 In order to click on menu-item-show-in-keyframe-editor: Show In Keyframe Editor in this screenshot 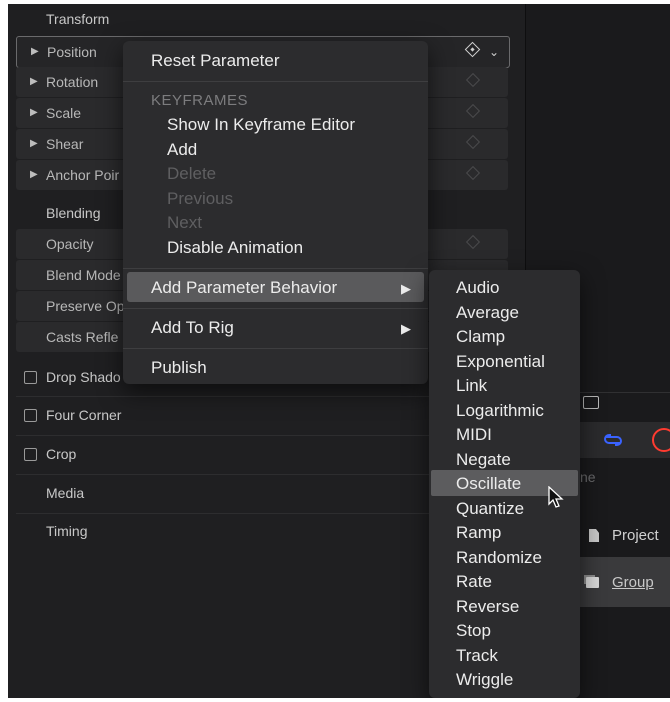, I will do `click(261, 125)`.